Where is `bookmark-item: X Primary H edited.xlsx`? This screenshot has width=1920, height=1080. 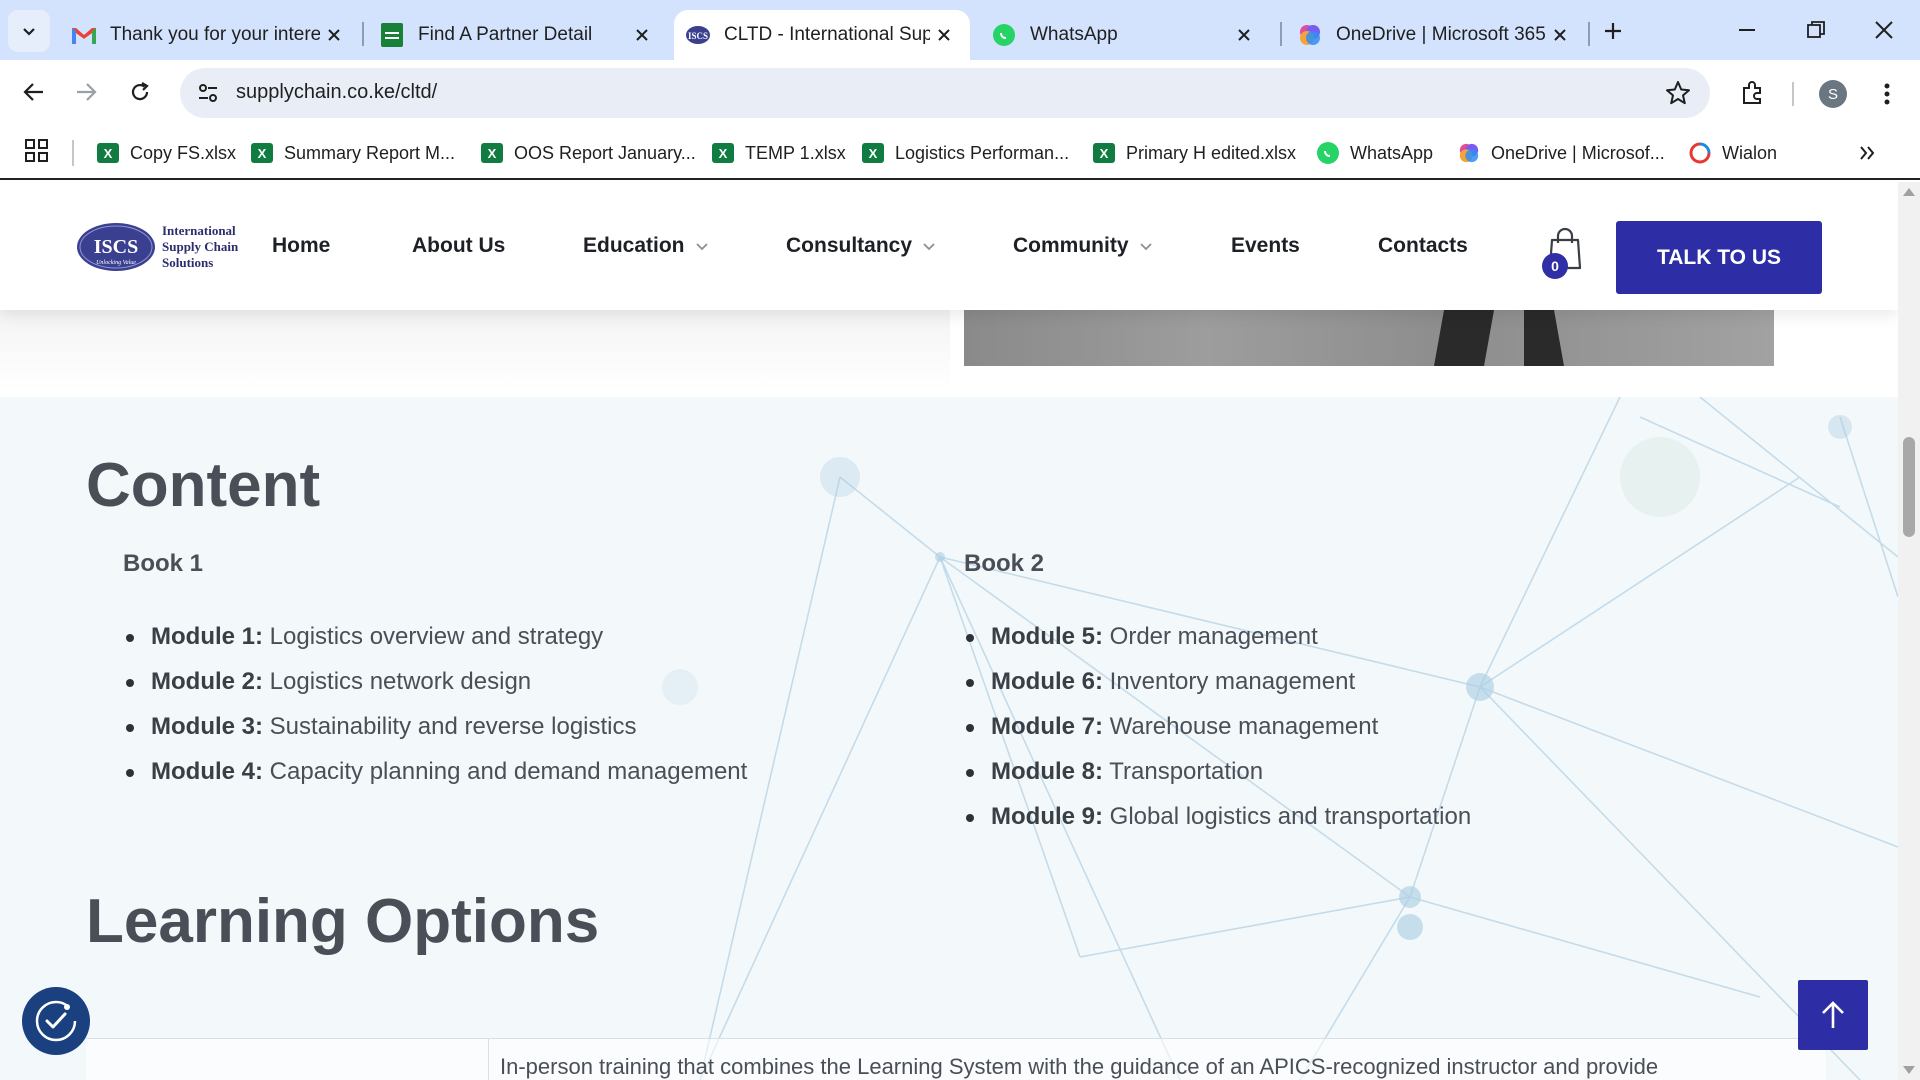 bookmark-item: X Primary H edited.xlsx is located at coordinates (1194, 153).